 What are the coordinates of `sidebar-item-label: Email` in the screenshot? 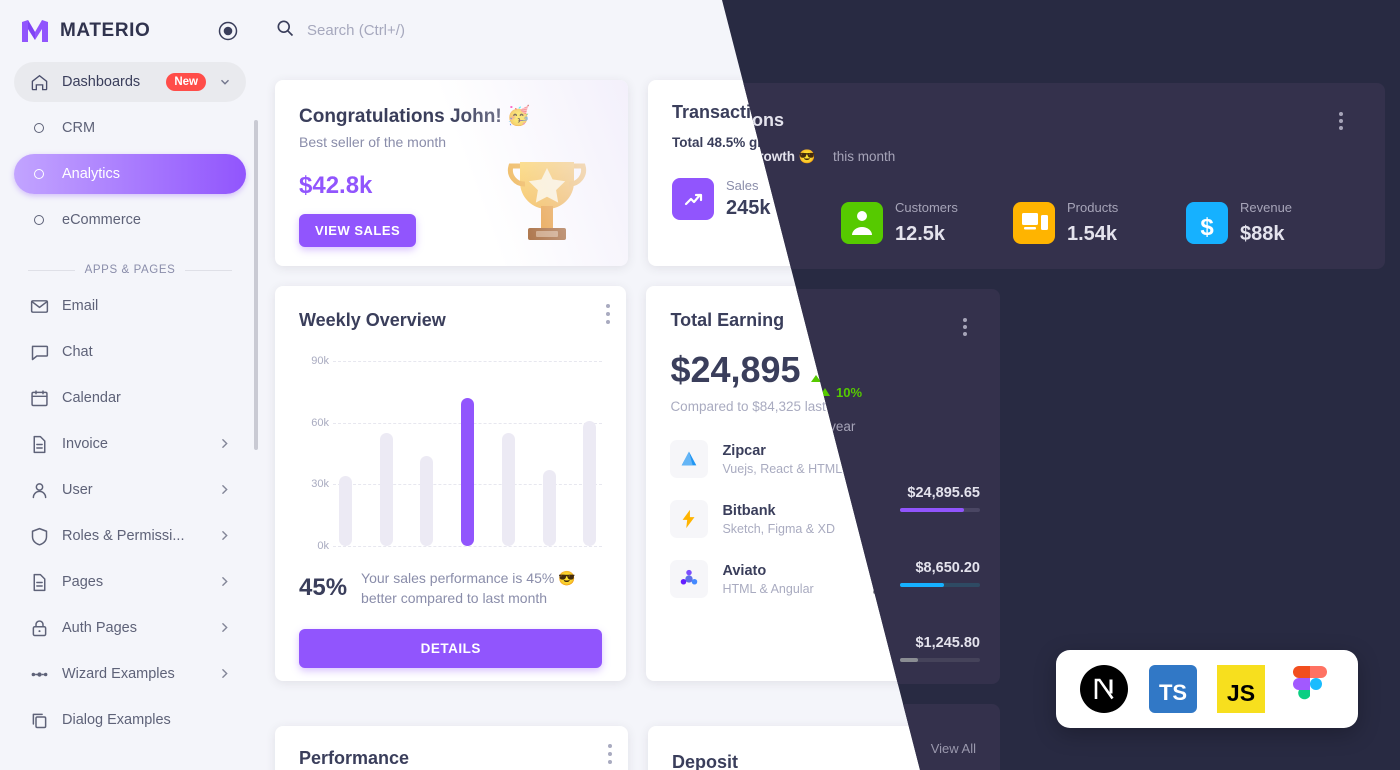 It's located at (80, 306).